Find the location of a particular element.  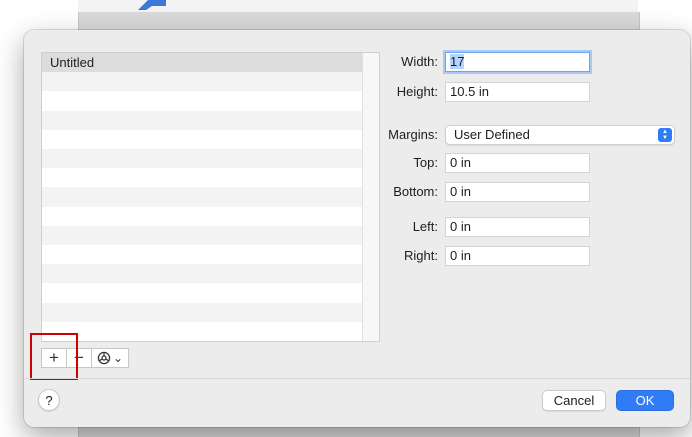

right-margin-field: 0 in is located at coordinates (517, 256).